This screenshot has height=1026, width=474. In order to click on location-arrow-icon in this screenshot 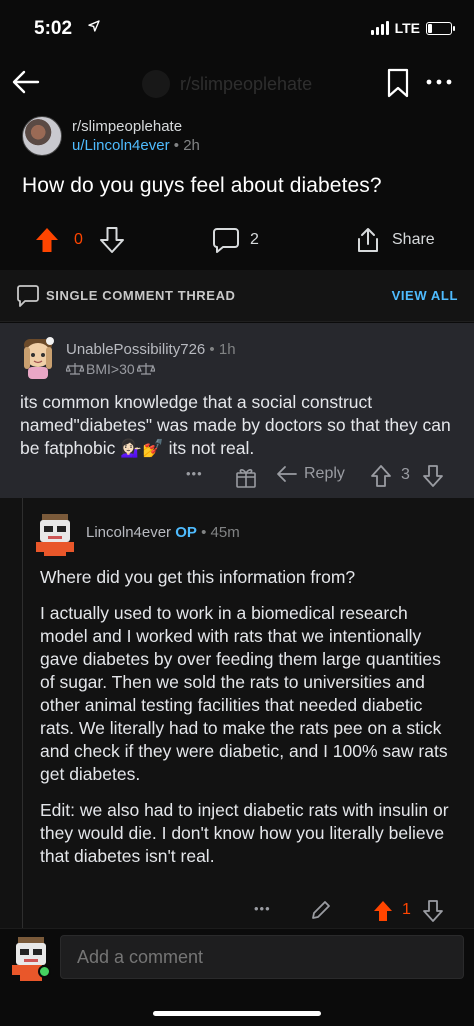, I will do `click(94, 26)`.